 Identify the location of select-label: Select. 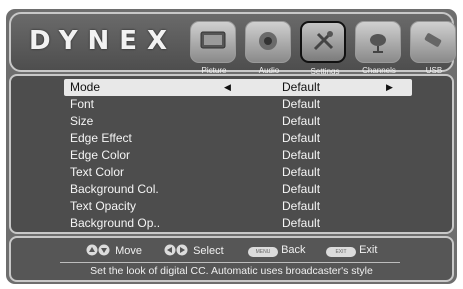
(208, 251).